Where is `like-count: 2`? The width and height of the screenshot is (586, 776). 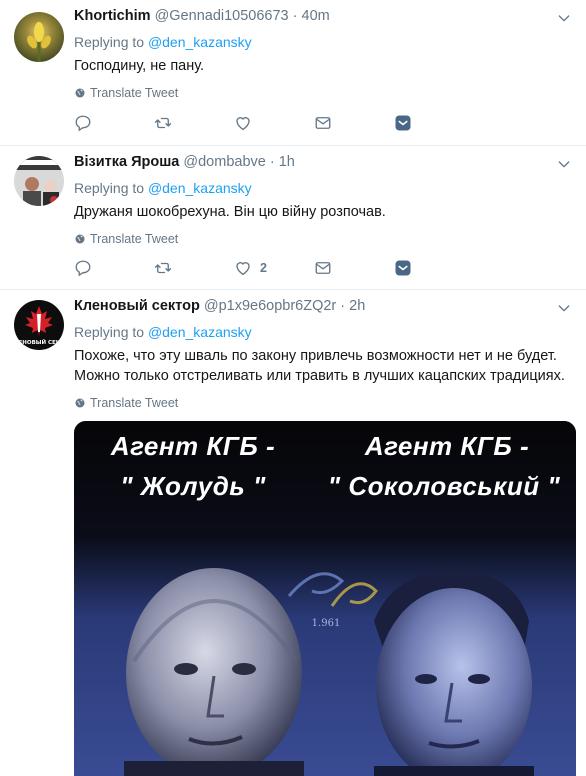 like-count: 2 is located at coordinates (263, 268).